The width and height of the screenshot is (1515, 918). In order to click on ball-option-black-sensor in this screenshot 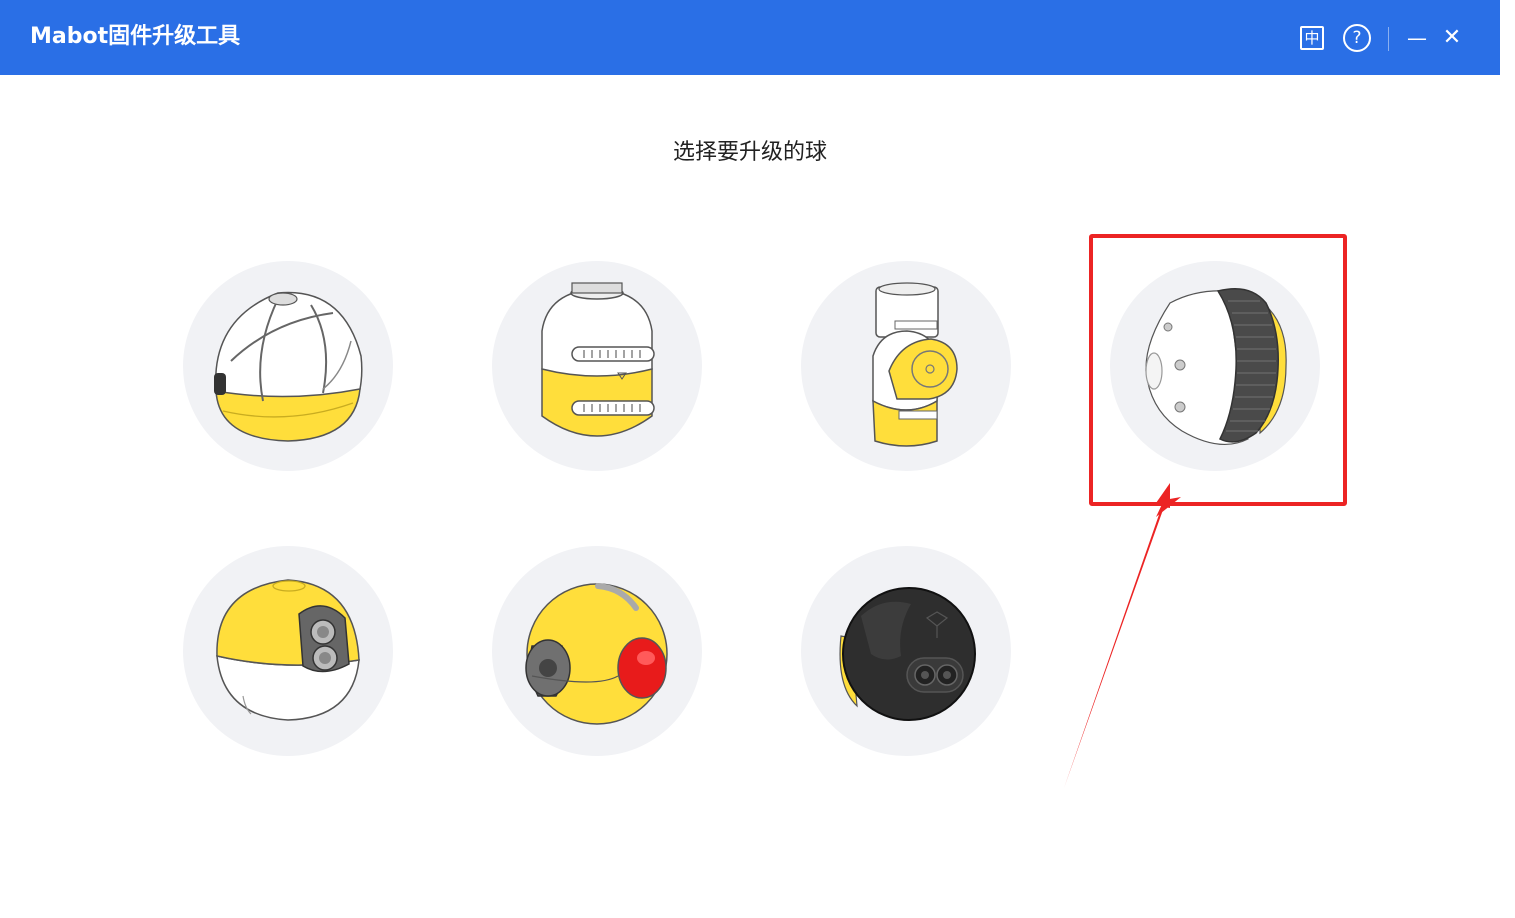, I will do `click(906, 651)`.